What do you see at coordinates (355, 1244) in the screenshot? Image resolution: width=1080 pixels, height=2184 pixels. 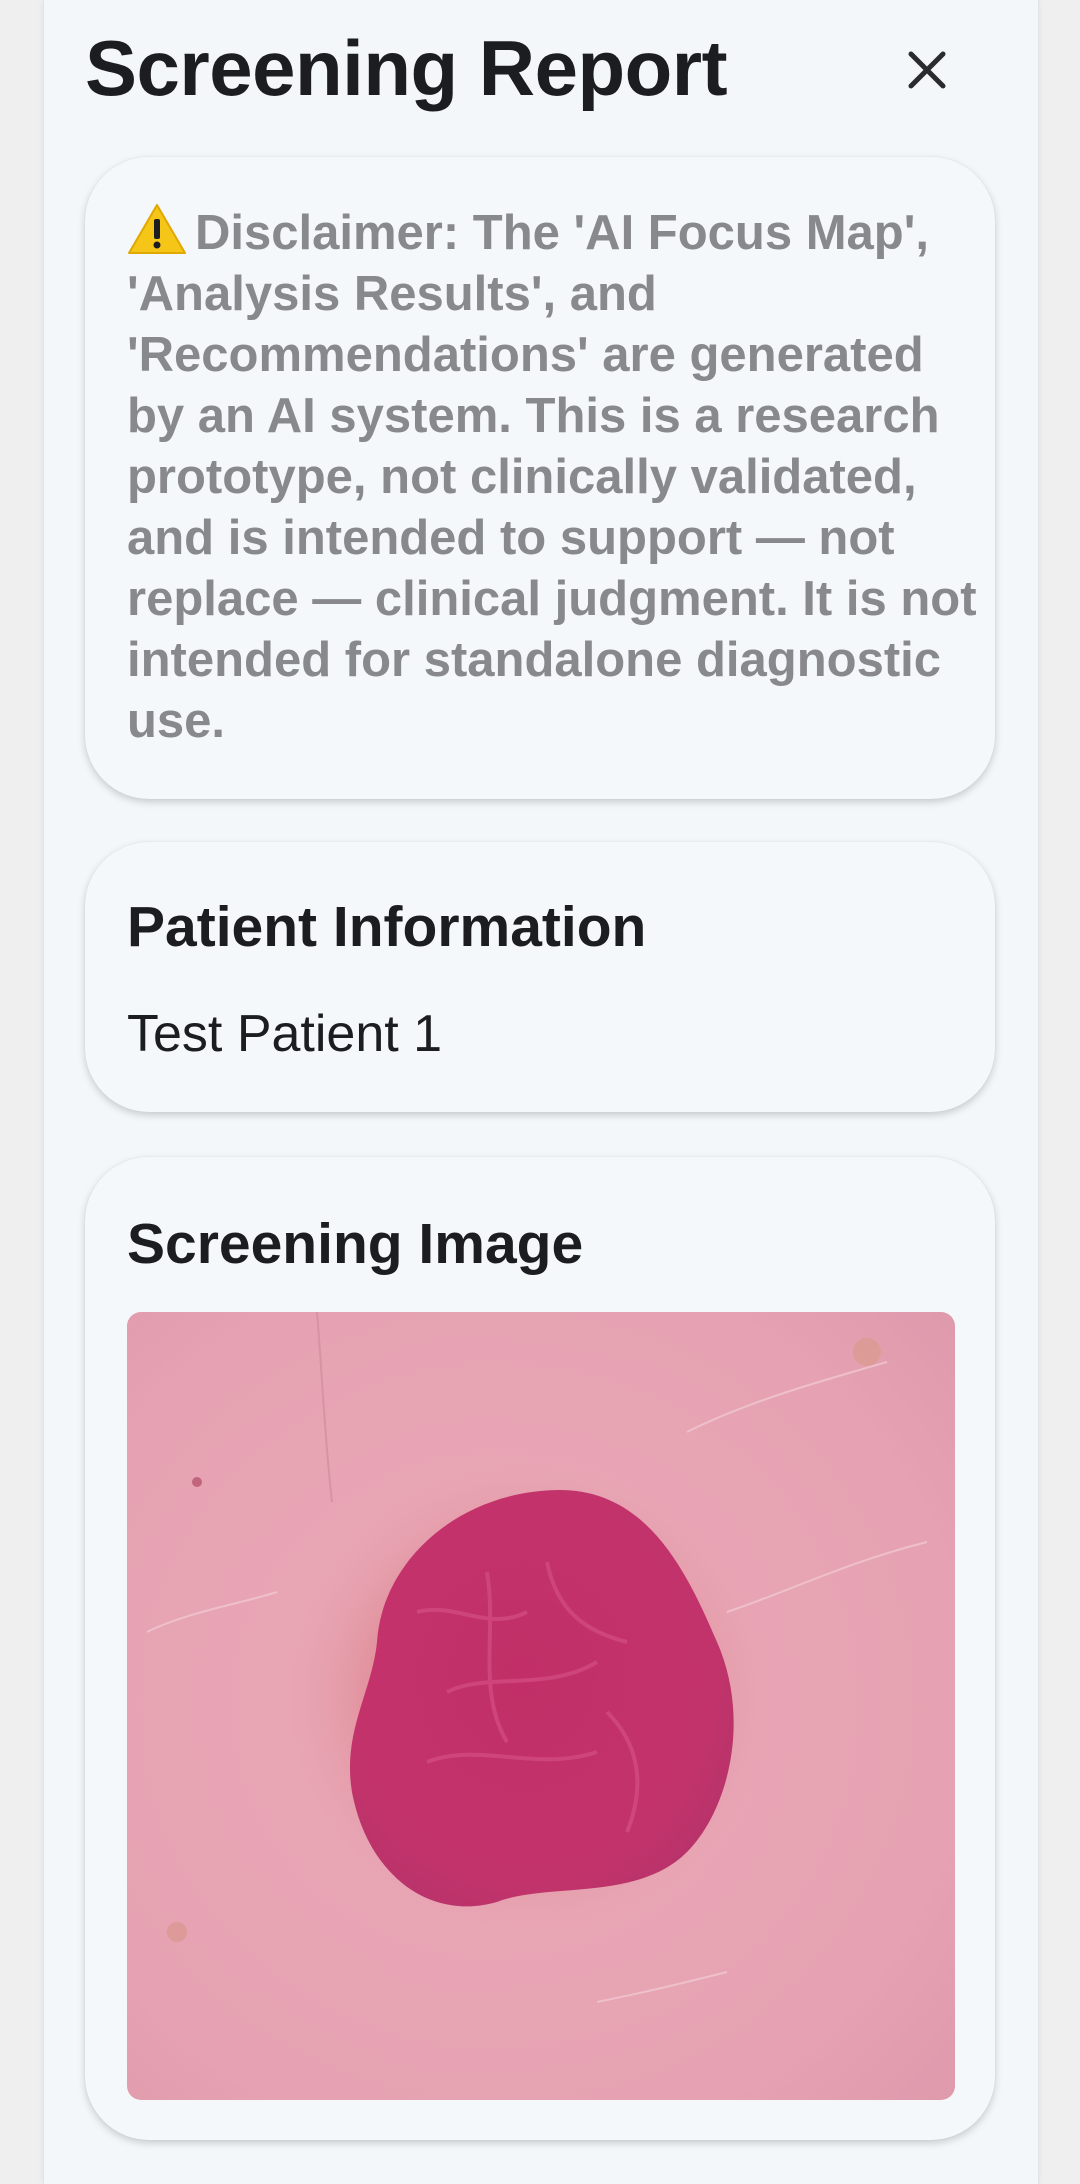 I see `screening-image-heading: Screening Image` at bounding box center [355, 1244].